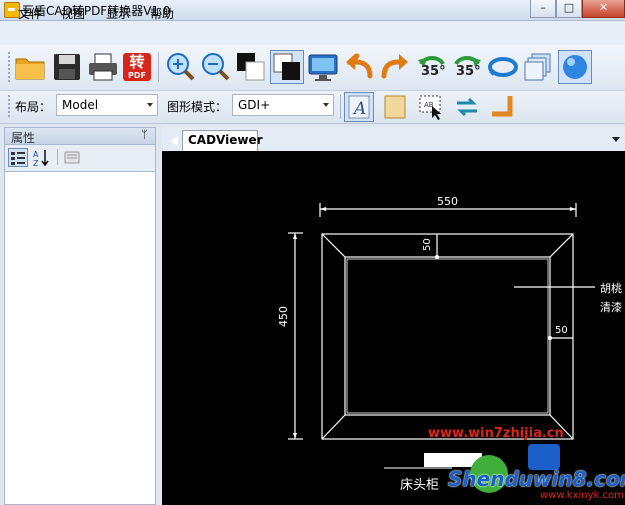 This screenshot has height=505, width=625. What do you see at coordinates (144, 134) in the screenshot?
I see `pin-icon: ᛘ` at bounding box center [144, 134].